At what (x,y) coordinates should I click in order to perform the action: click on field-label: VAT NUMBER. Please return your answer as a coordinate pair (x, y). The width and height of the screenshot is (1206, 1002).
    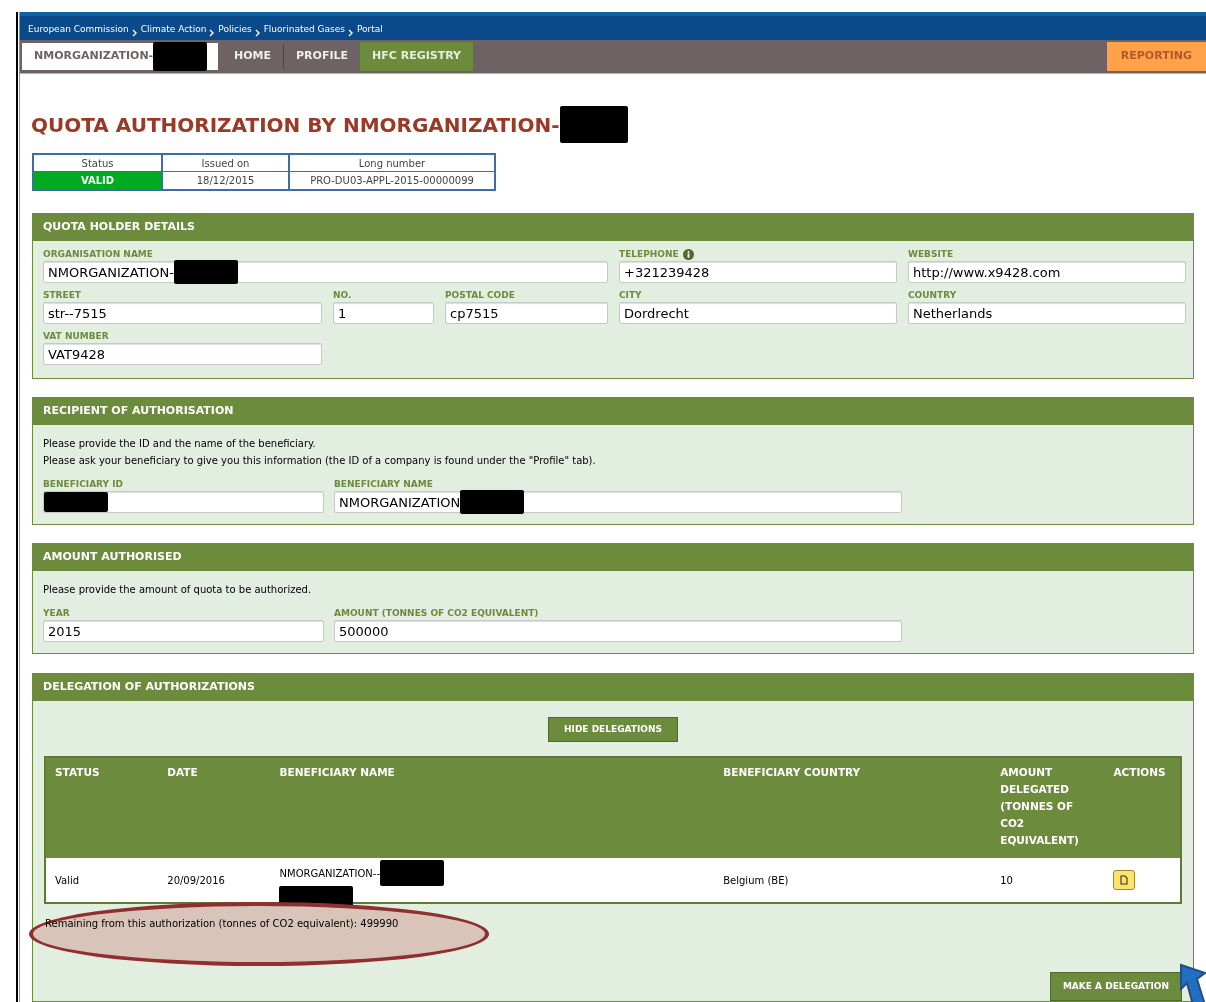
    Looking at the image, I should click on (76, 336).